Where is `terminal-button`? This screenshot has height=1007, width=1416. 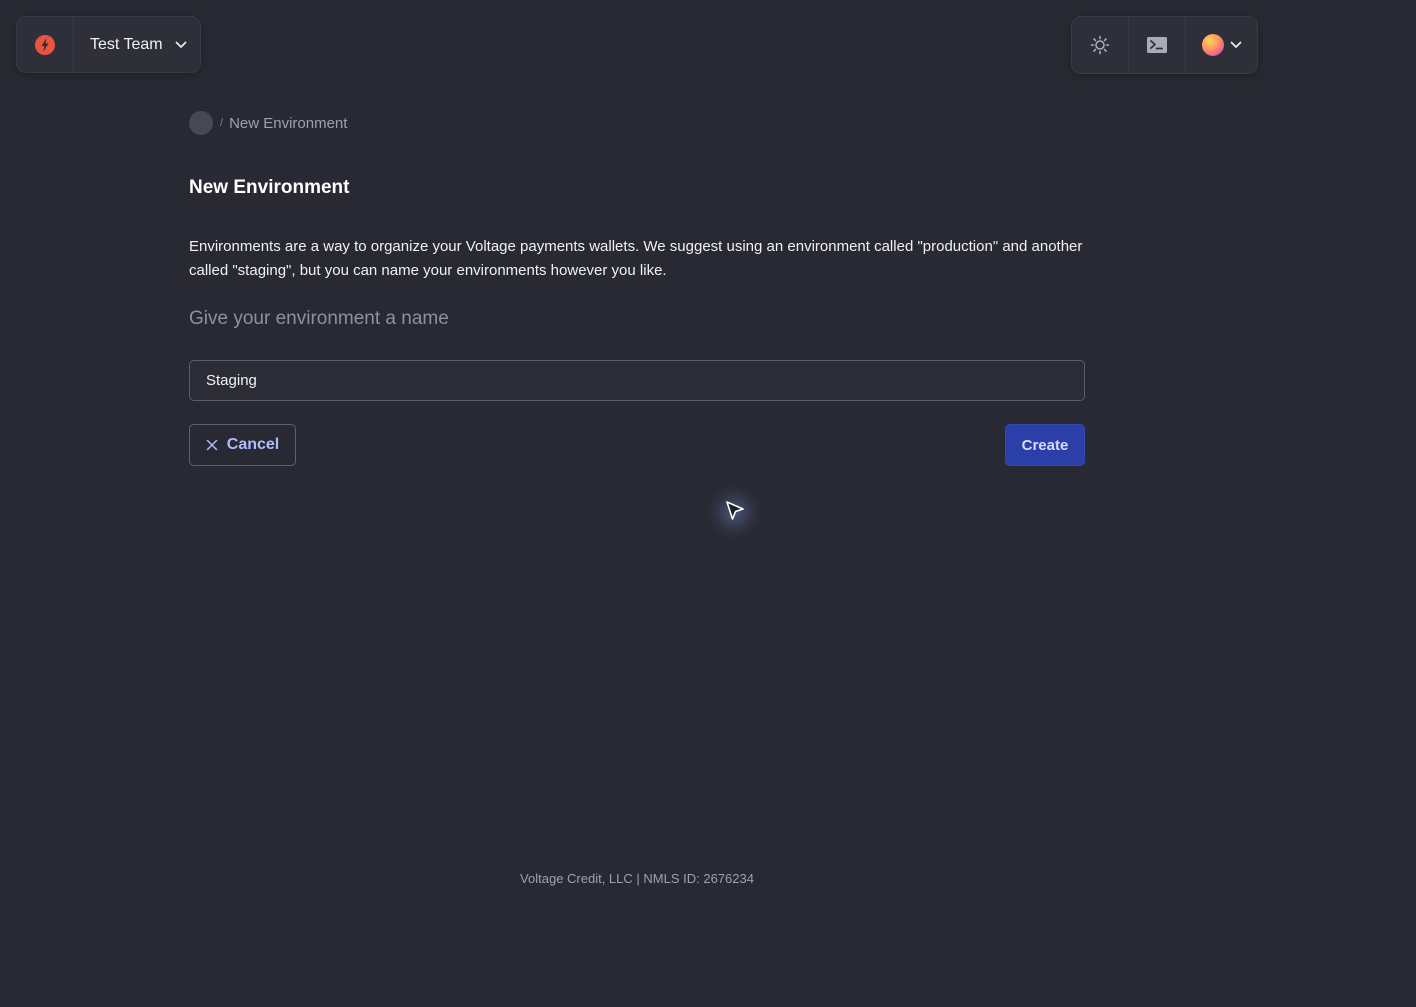 terminal-button is located at coordinates (1157, 45).